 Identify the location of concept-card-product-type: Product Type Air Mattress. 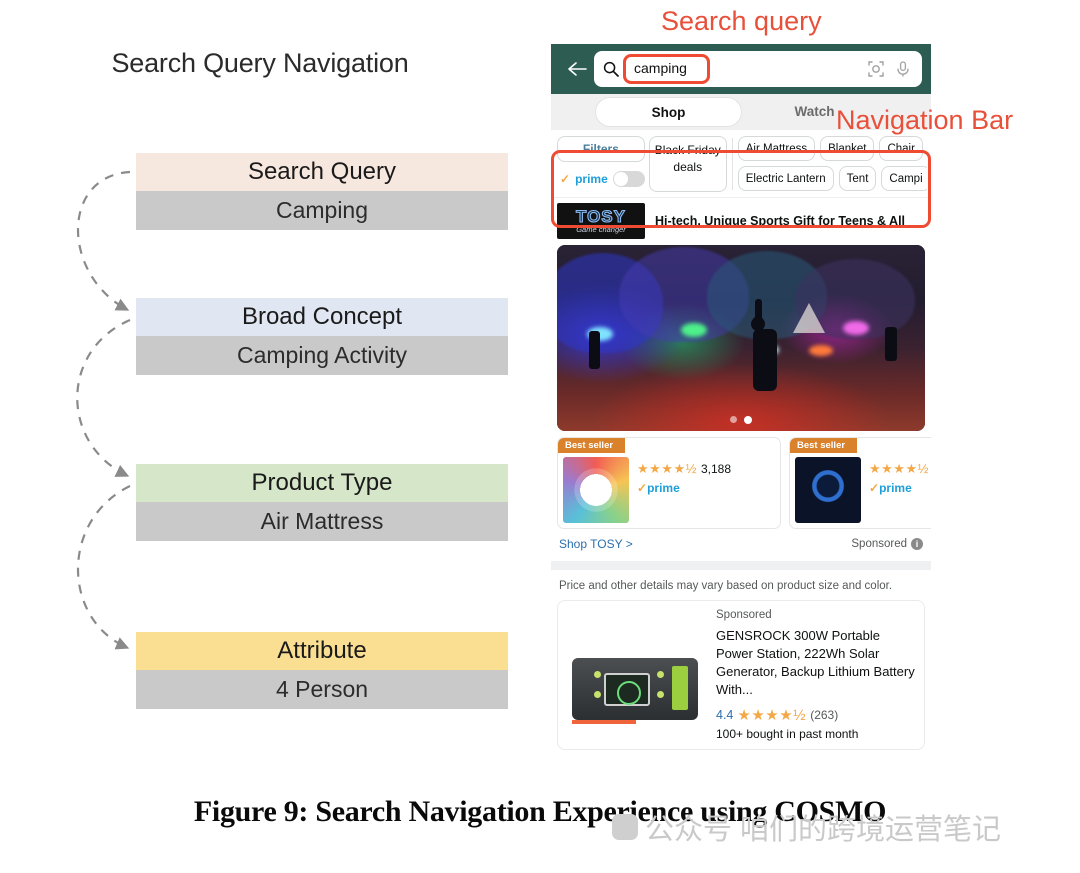
(322, 502).